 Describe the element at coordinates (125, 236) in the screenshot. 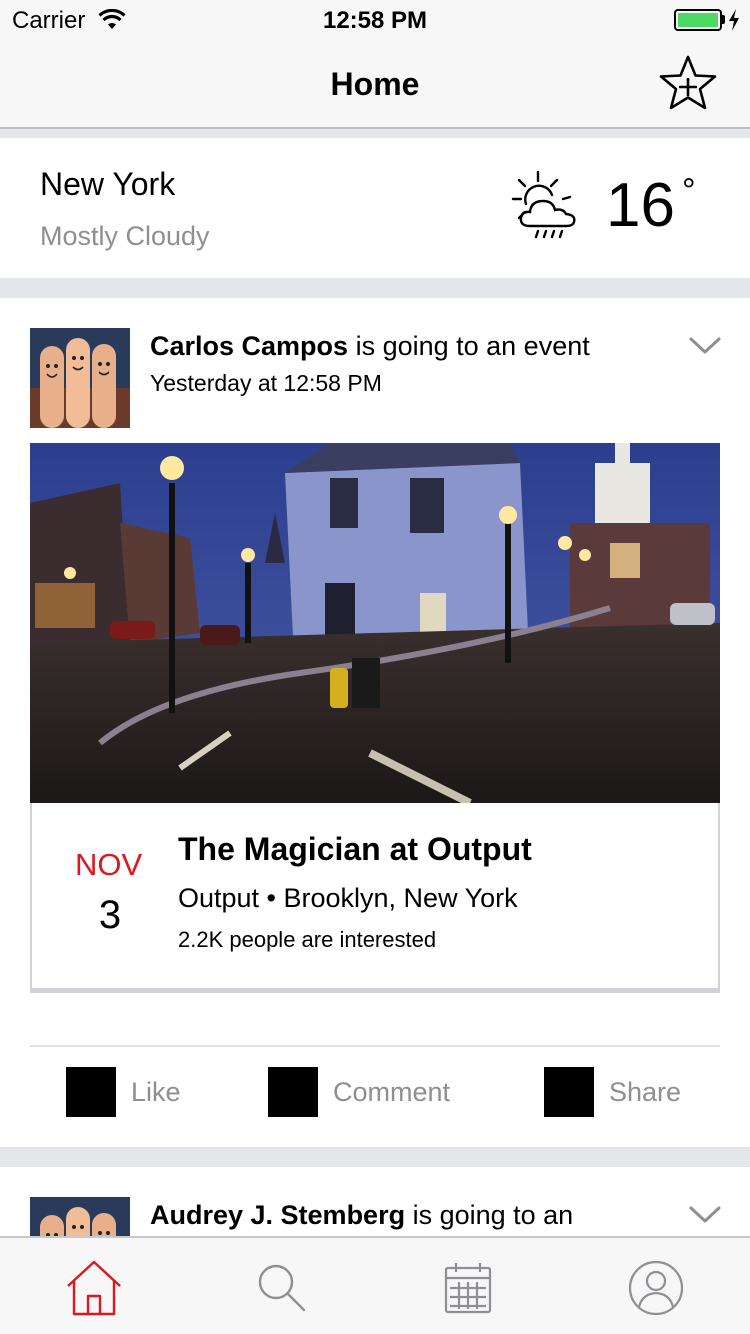

I see `weather-condition: Mostly Cloudy` at that location.